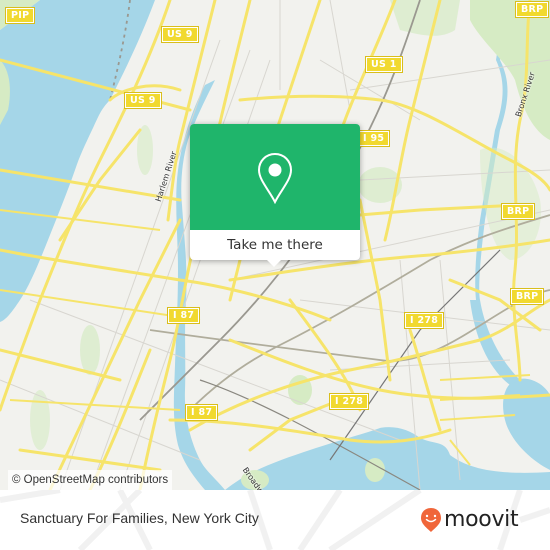 This screenshot has width=550, height=550. Describe the element at coordinates (373, 138) in the screenshot. I see `road-shield-i95: I 95` at that location.